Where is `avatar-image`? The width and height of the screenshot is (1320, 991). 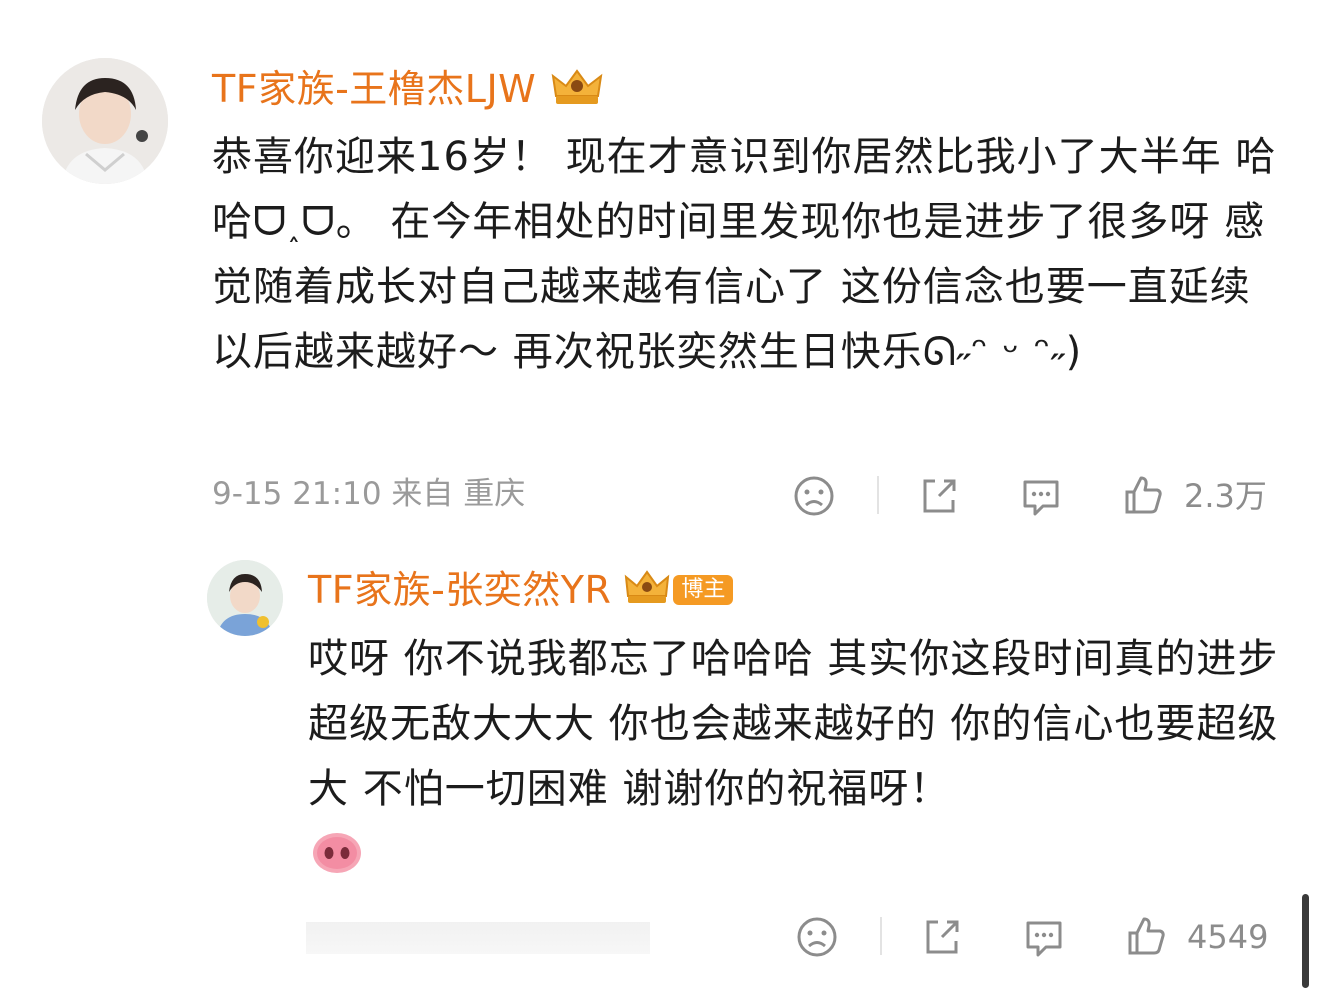 avatar-image is located at coordinates (105, 121).